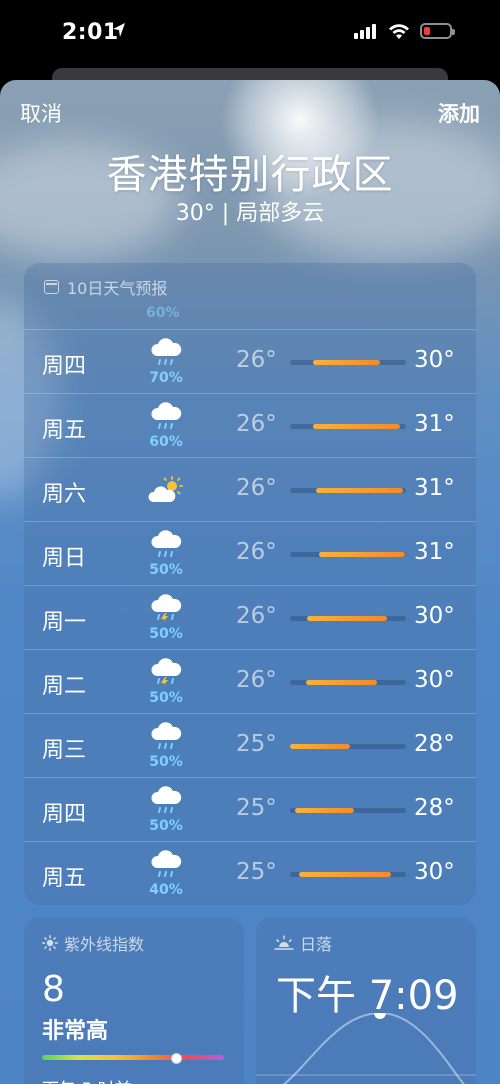 Image resolution: width=500 pixels, height=1084 pixels. What do you see at coordinates (380, 1016) in the screenshot?
I see `sun-position-marker` at bounding box center [380, 1016].